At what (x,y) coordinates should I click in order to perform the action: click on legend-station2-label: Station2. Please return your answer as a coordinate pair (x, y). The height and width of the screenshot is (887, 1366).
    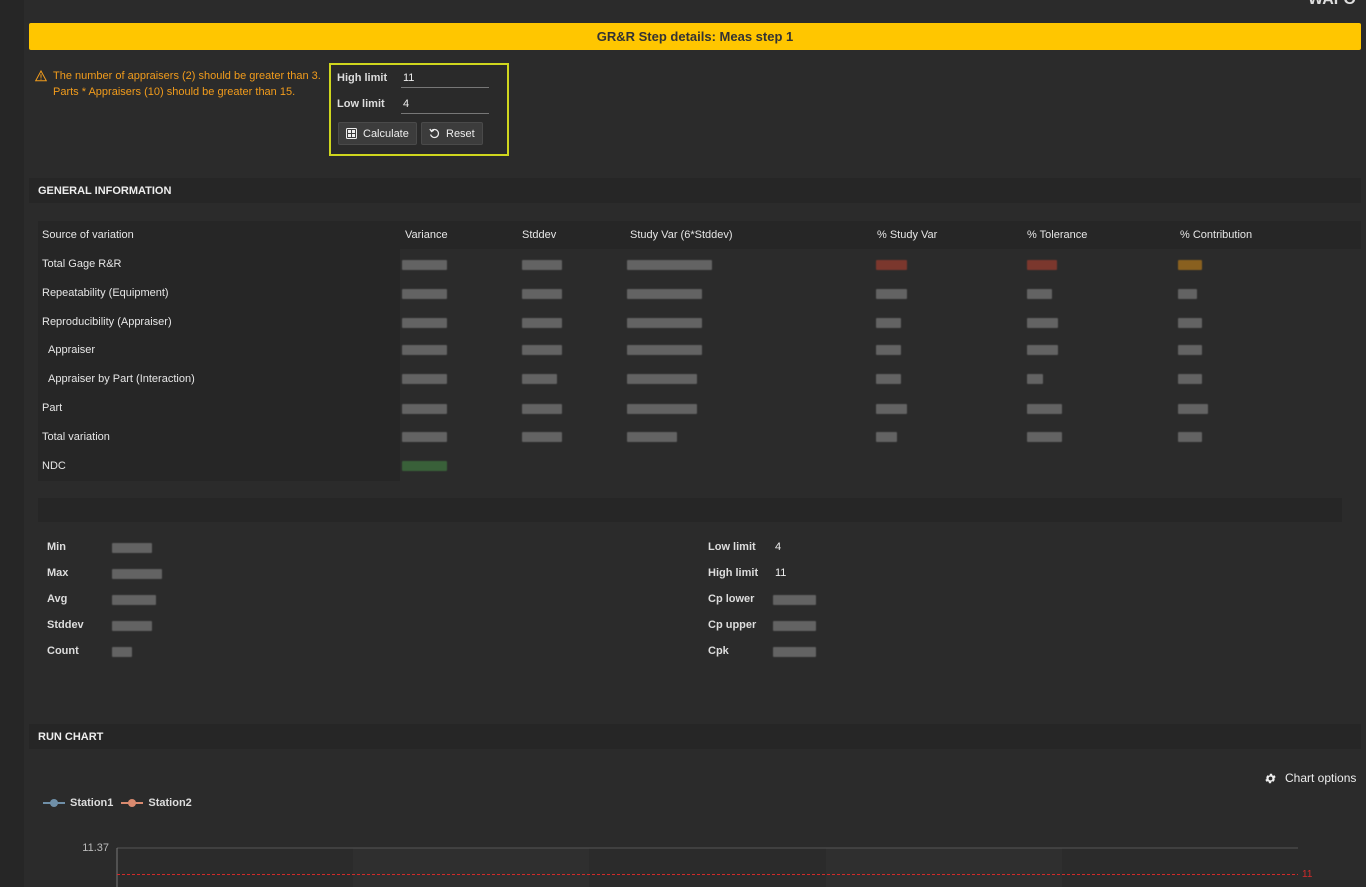
    Looking at the image, I should click on (170, 803).